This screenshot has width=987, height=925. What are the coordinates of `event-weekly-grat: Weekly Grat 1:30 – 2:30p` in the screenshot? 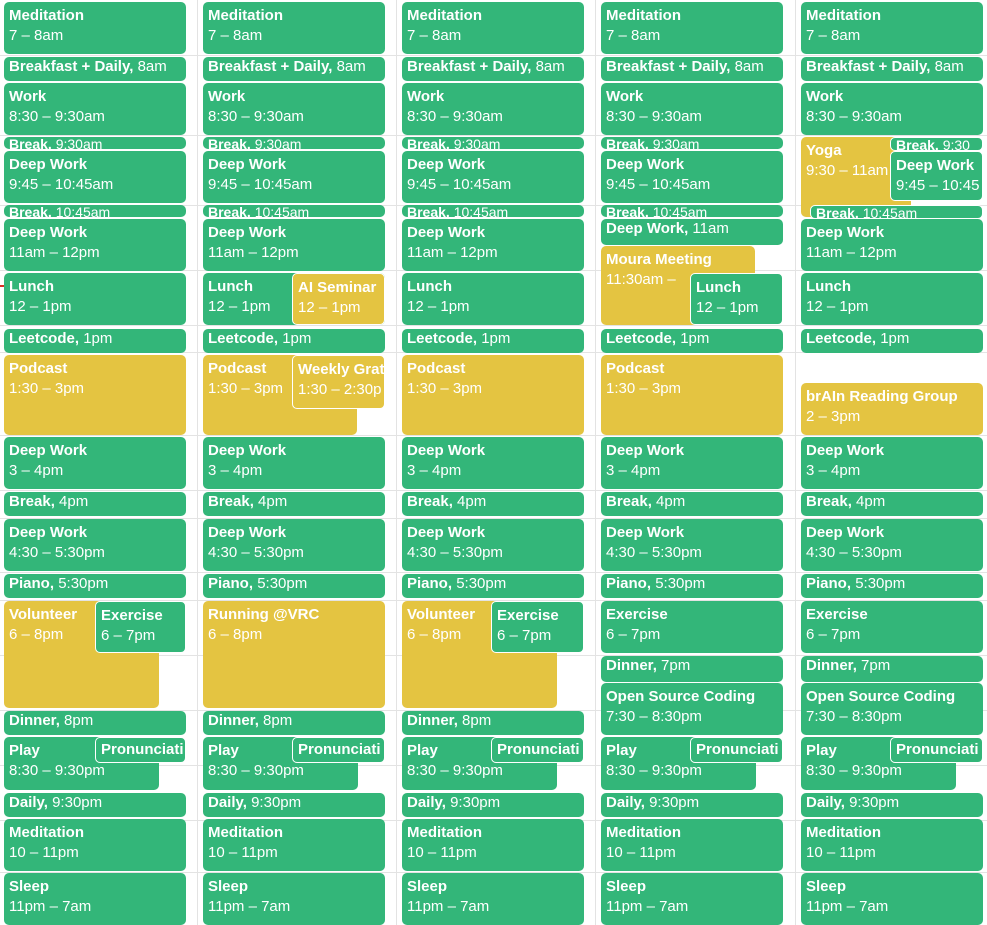 It's located at (338, 382).